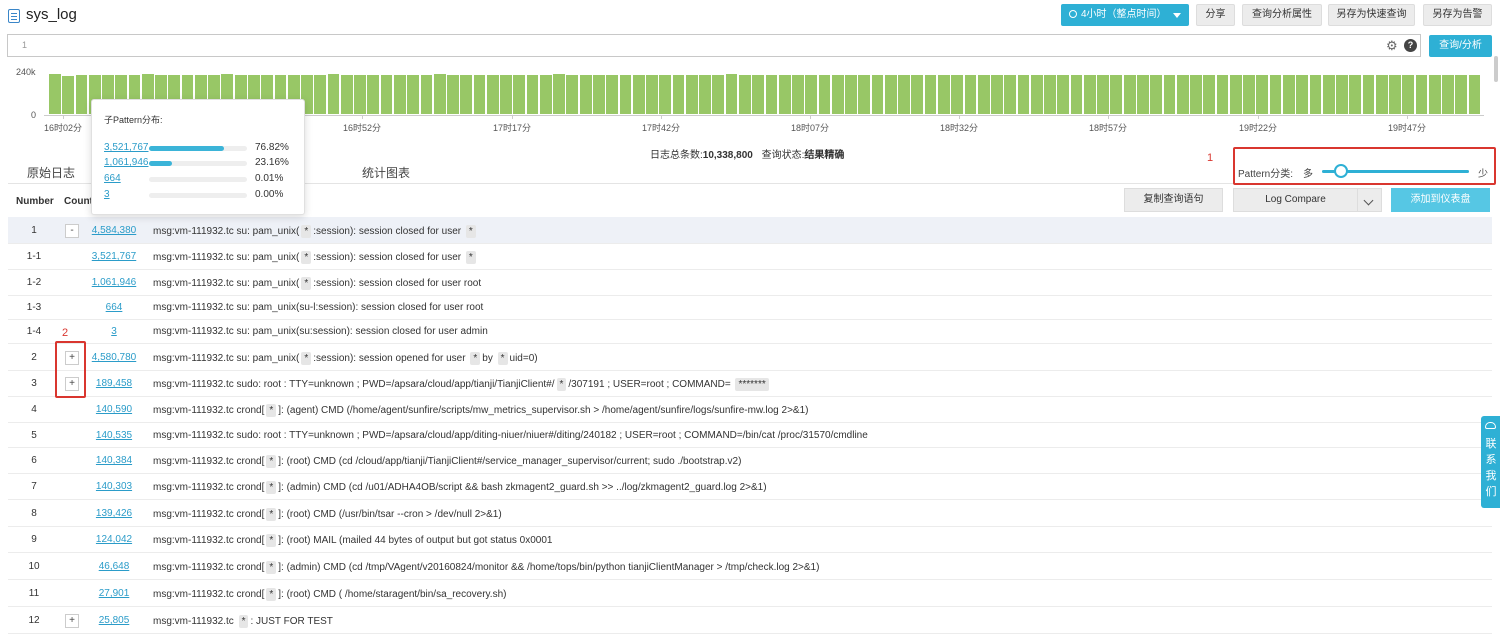 The height and width of the screenshot is (639, 1500). I want to click on pattern-count-link: 3, so click(114, 331).